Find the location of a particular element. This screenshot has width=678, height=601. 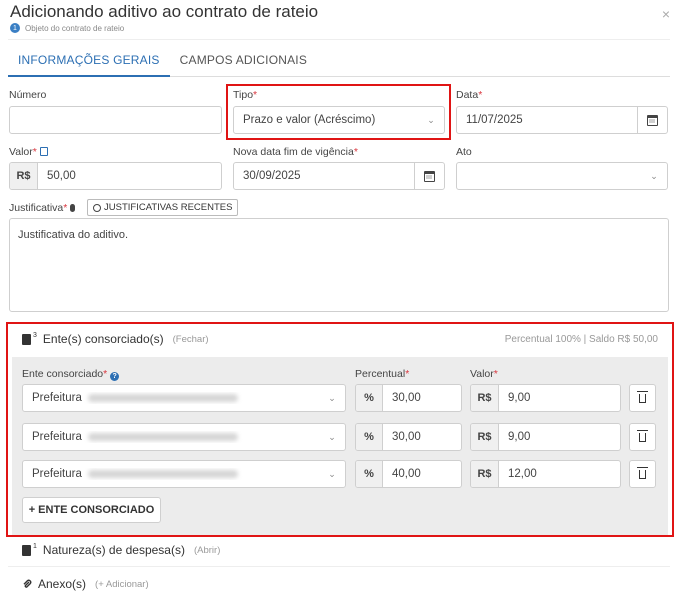

currency-prefix: R$ is located at coordinates (24, 176).